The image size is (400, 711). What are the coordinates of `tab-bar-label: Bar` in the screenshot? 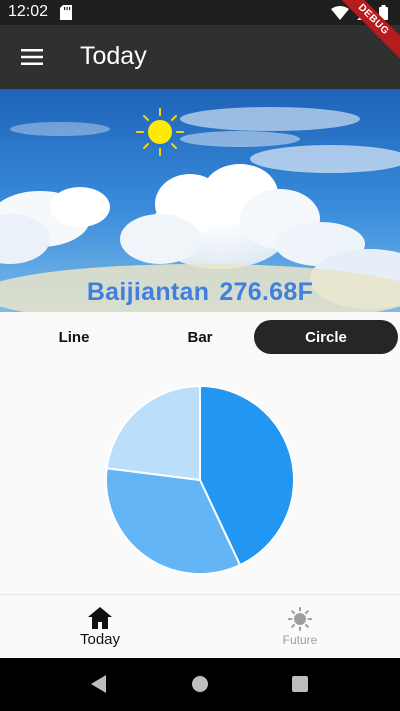 It's located at (200, 337).